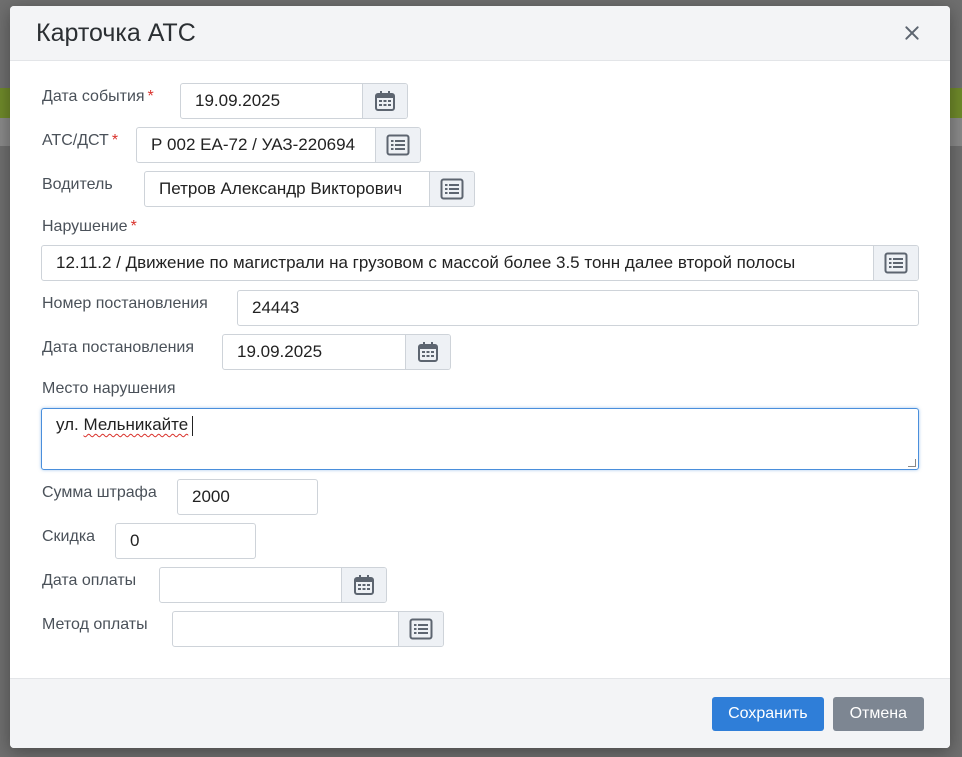  I want to click on resolution-date-field: 19.09.2025, so click(336, 352).